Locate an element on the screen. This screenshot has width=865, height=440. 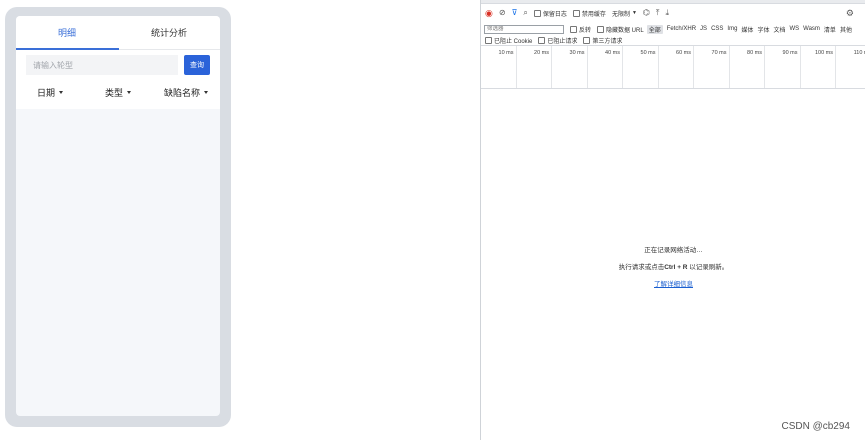
filter-defect-name: 缺陷名称 is located at coordinates (186, 92).